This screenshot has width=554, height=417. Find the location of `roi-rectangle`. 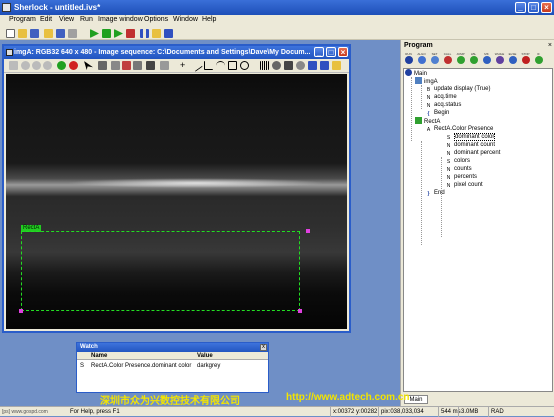

roi-rectangle is located at coordinates (160, 271).